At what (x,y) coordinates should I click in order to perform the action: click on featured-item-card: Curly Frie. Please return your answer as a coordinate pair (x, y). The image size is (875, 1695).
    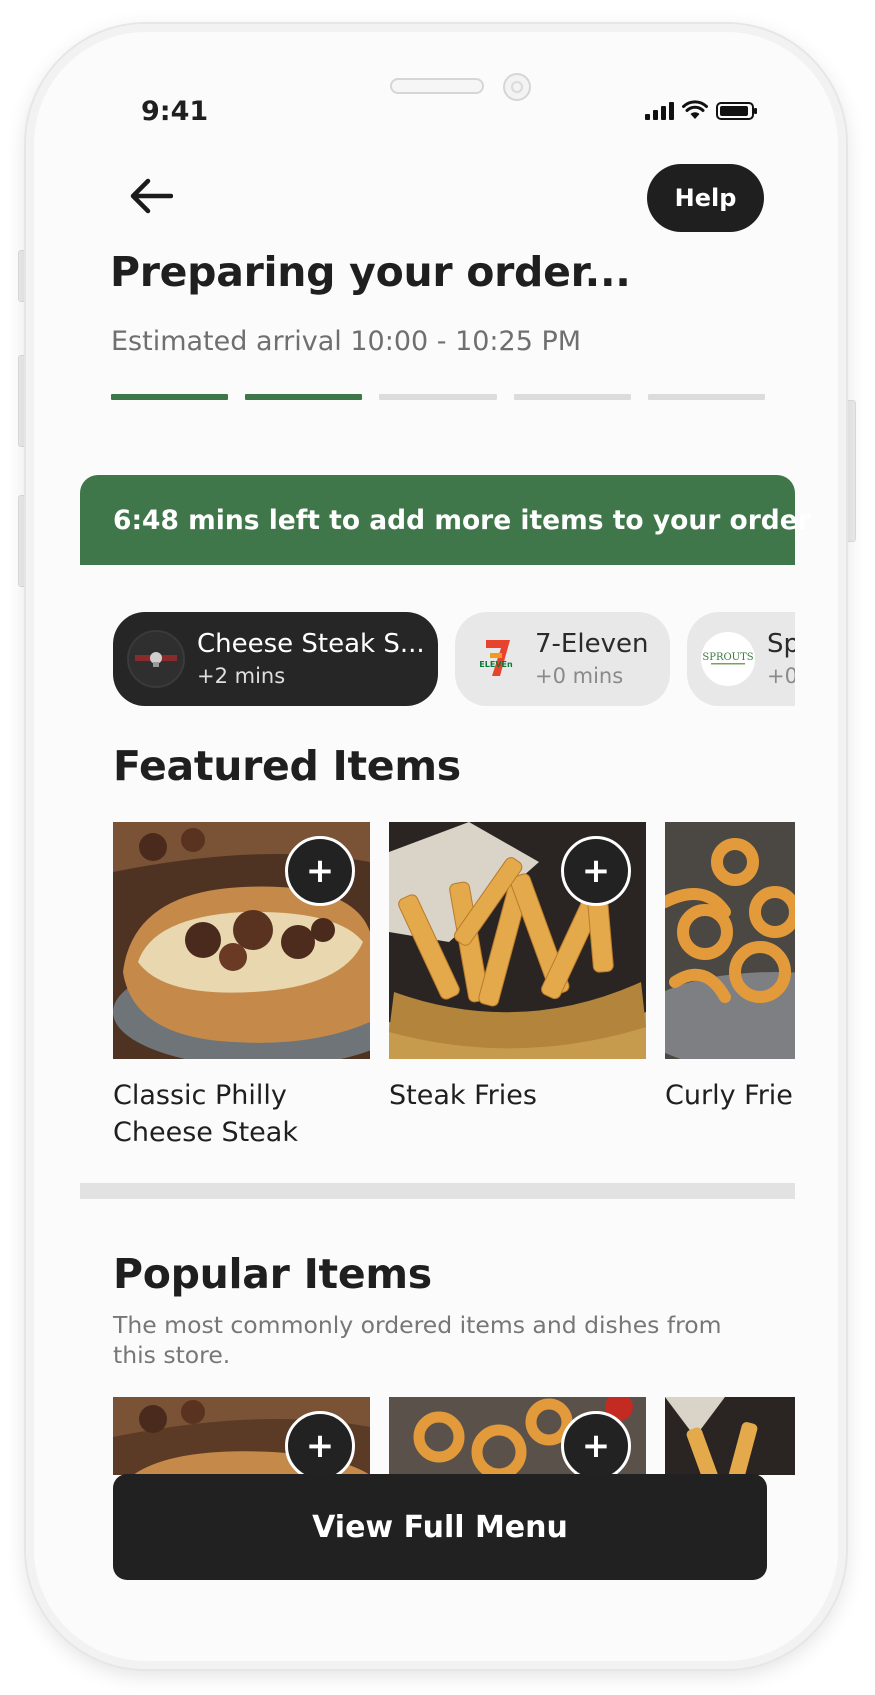
    Looking at the image, I should click on (730, 986).